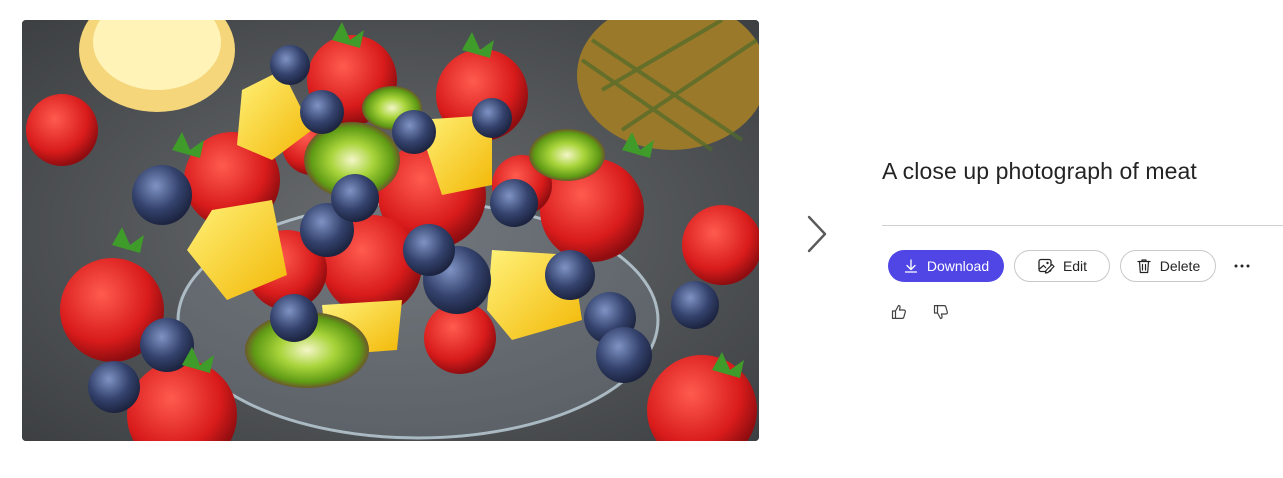 Image resolution: width=1283 pixels, height=478 pixels. I want to click on more-options-button, so click(1242, 266).